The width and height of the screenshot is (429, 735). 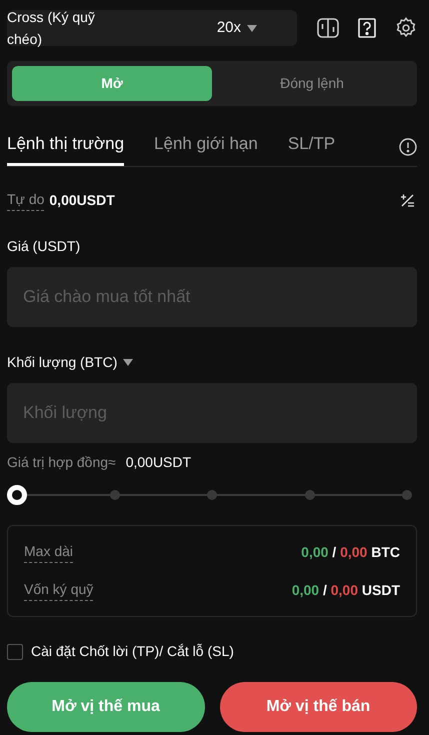 I want to click on slider-thumb, so click(x=17, y=495).